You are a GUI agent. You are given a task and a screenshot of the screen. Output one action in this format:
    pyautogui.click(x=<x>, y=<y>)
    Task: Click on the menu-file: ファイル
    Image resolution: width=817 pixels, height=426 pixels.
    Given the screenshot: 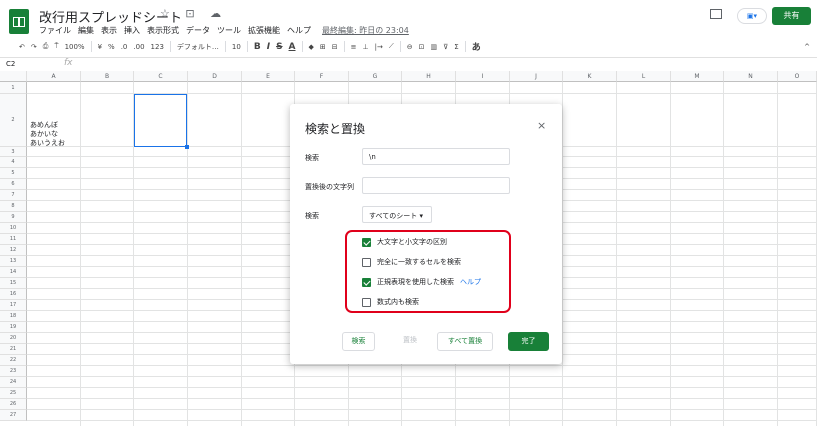 What is the action you would take?
    pyautogui.click(x=55, y=30)
    